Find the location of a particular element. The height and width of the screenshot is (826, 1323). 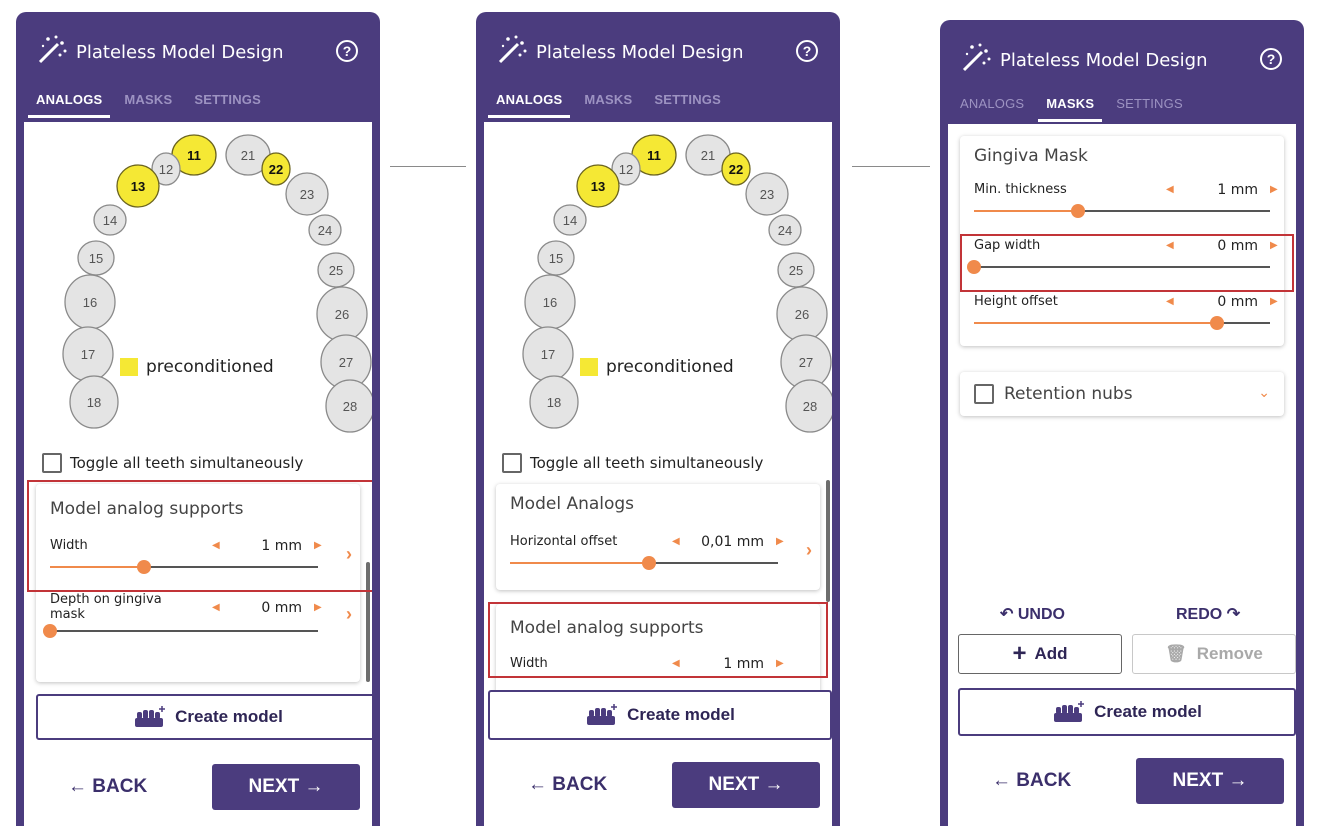

tooth-label: 14 is located at coordinates (110, 220).